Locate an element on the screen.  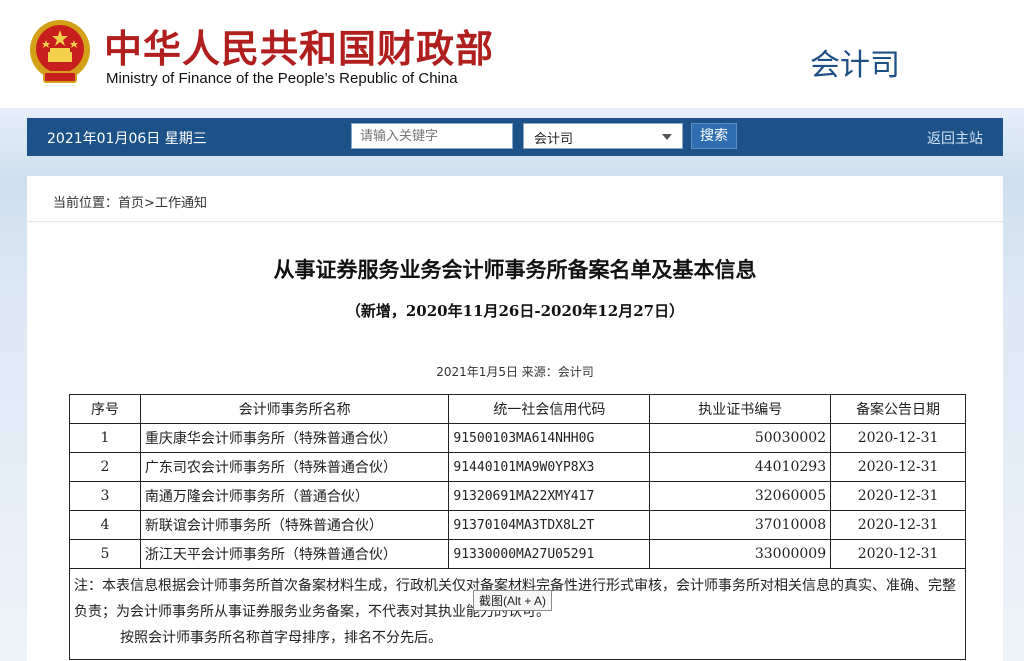
publish-meta: 2021年1月5日 来源：会计司 is located at coordinates (515, 372).